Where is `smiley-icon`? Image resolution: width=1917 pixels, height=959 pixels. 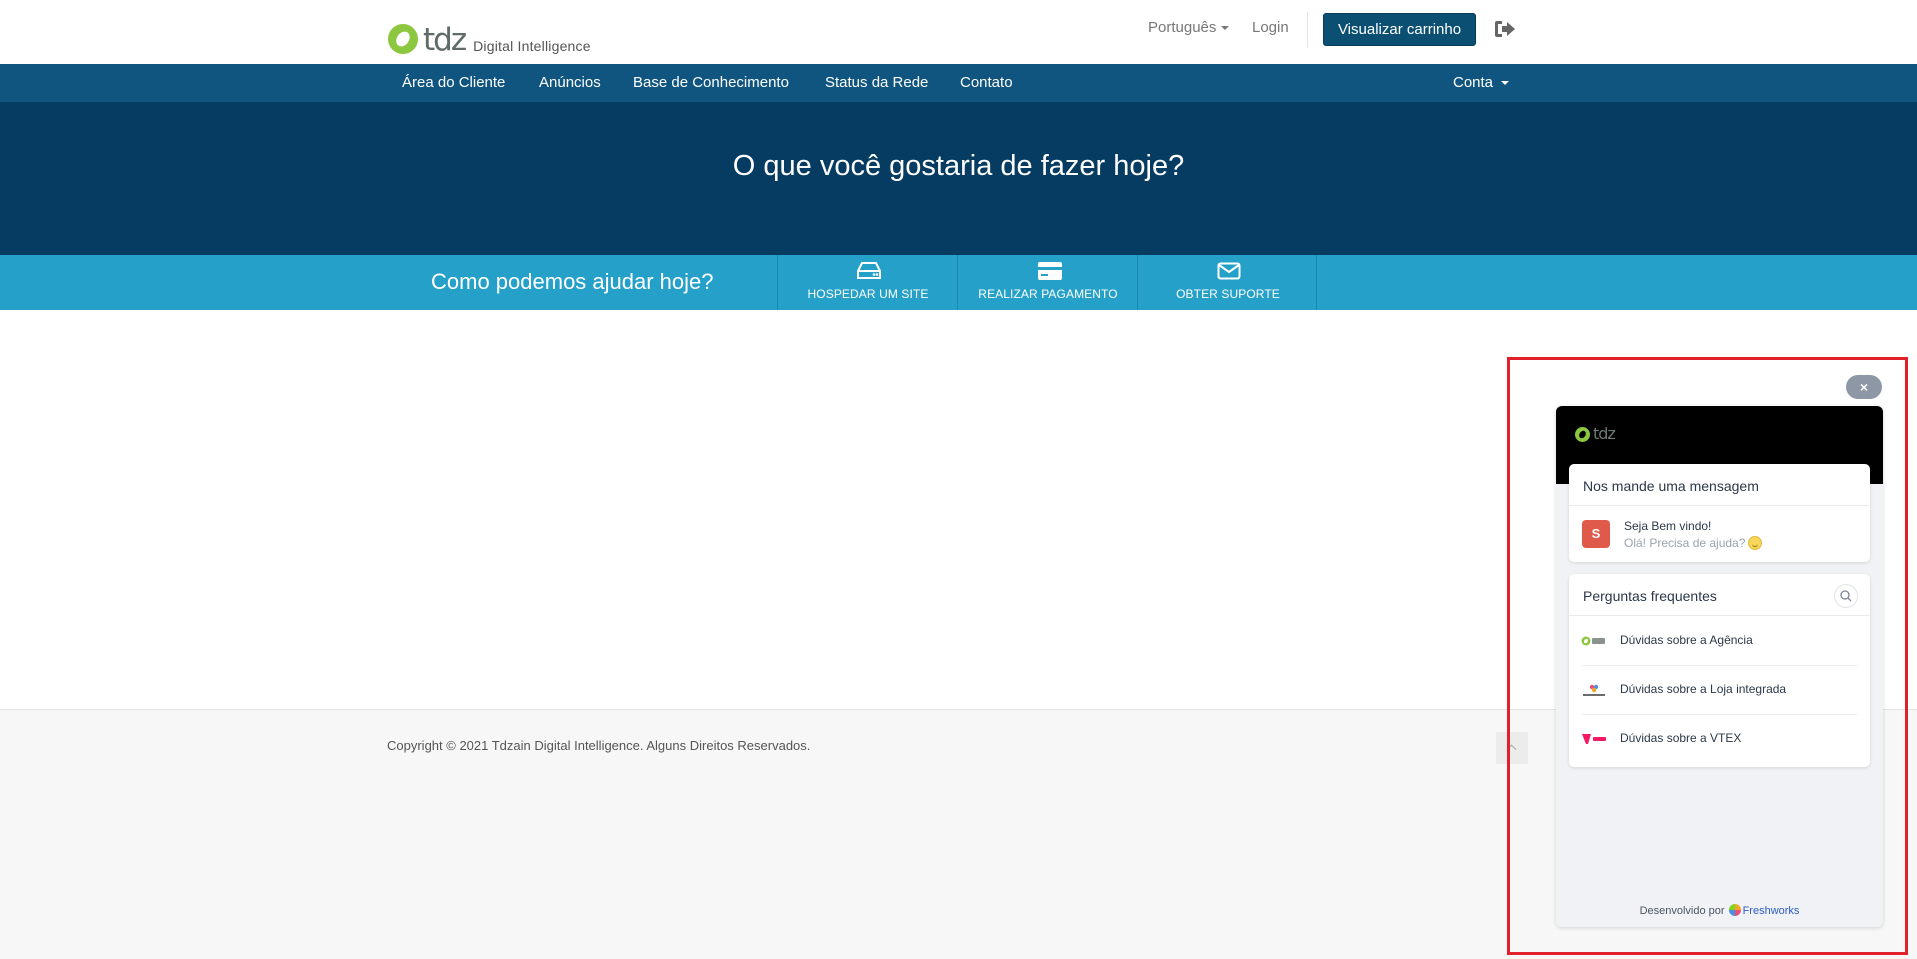
smiley-icon is located at coordinates (1755, 543).